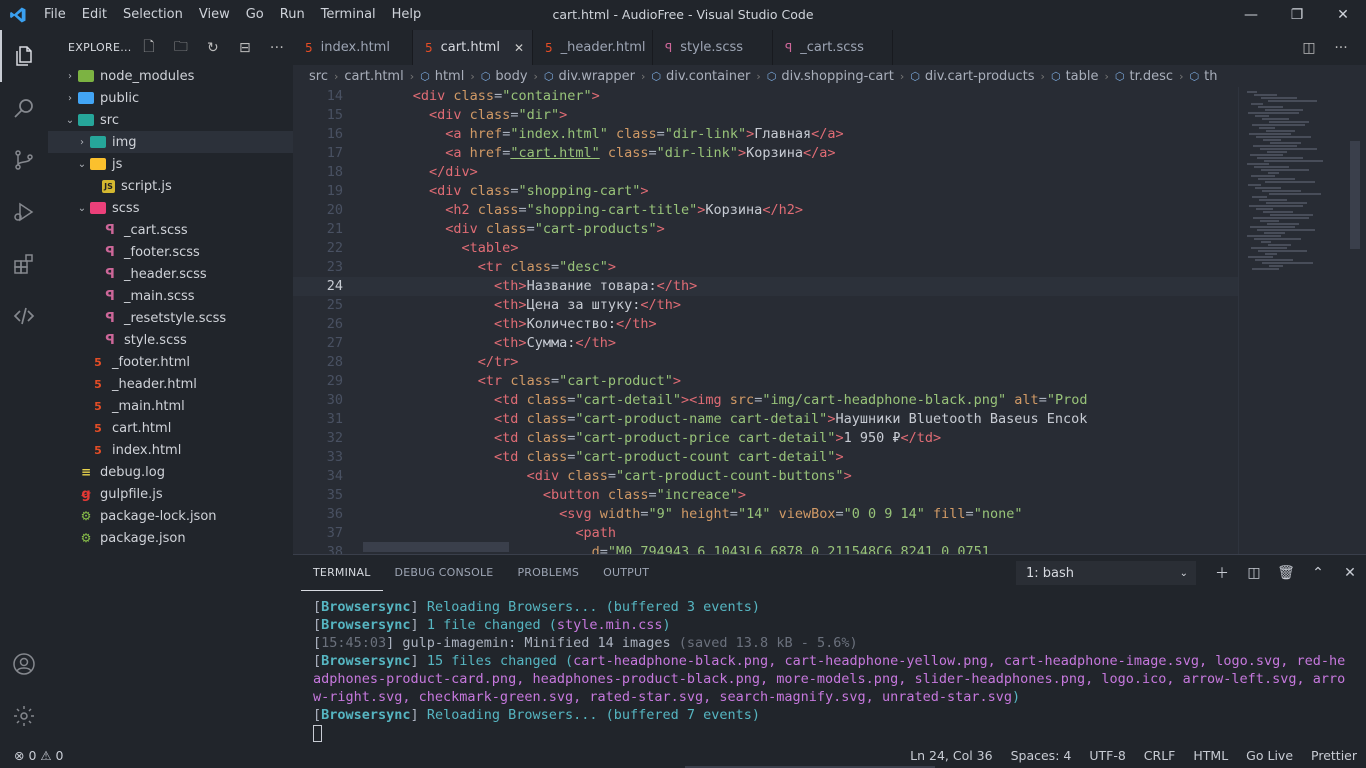  What do you see at coordinates (55, 15) in the screenshot?
I see `menu-item-file: File` at bounding box center [55, 15].